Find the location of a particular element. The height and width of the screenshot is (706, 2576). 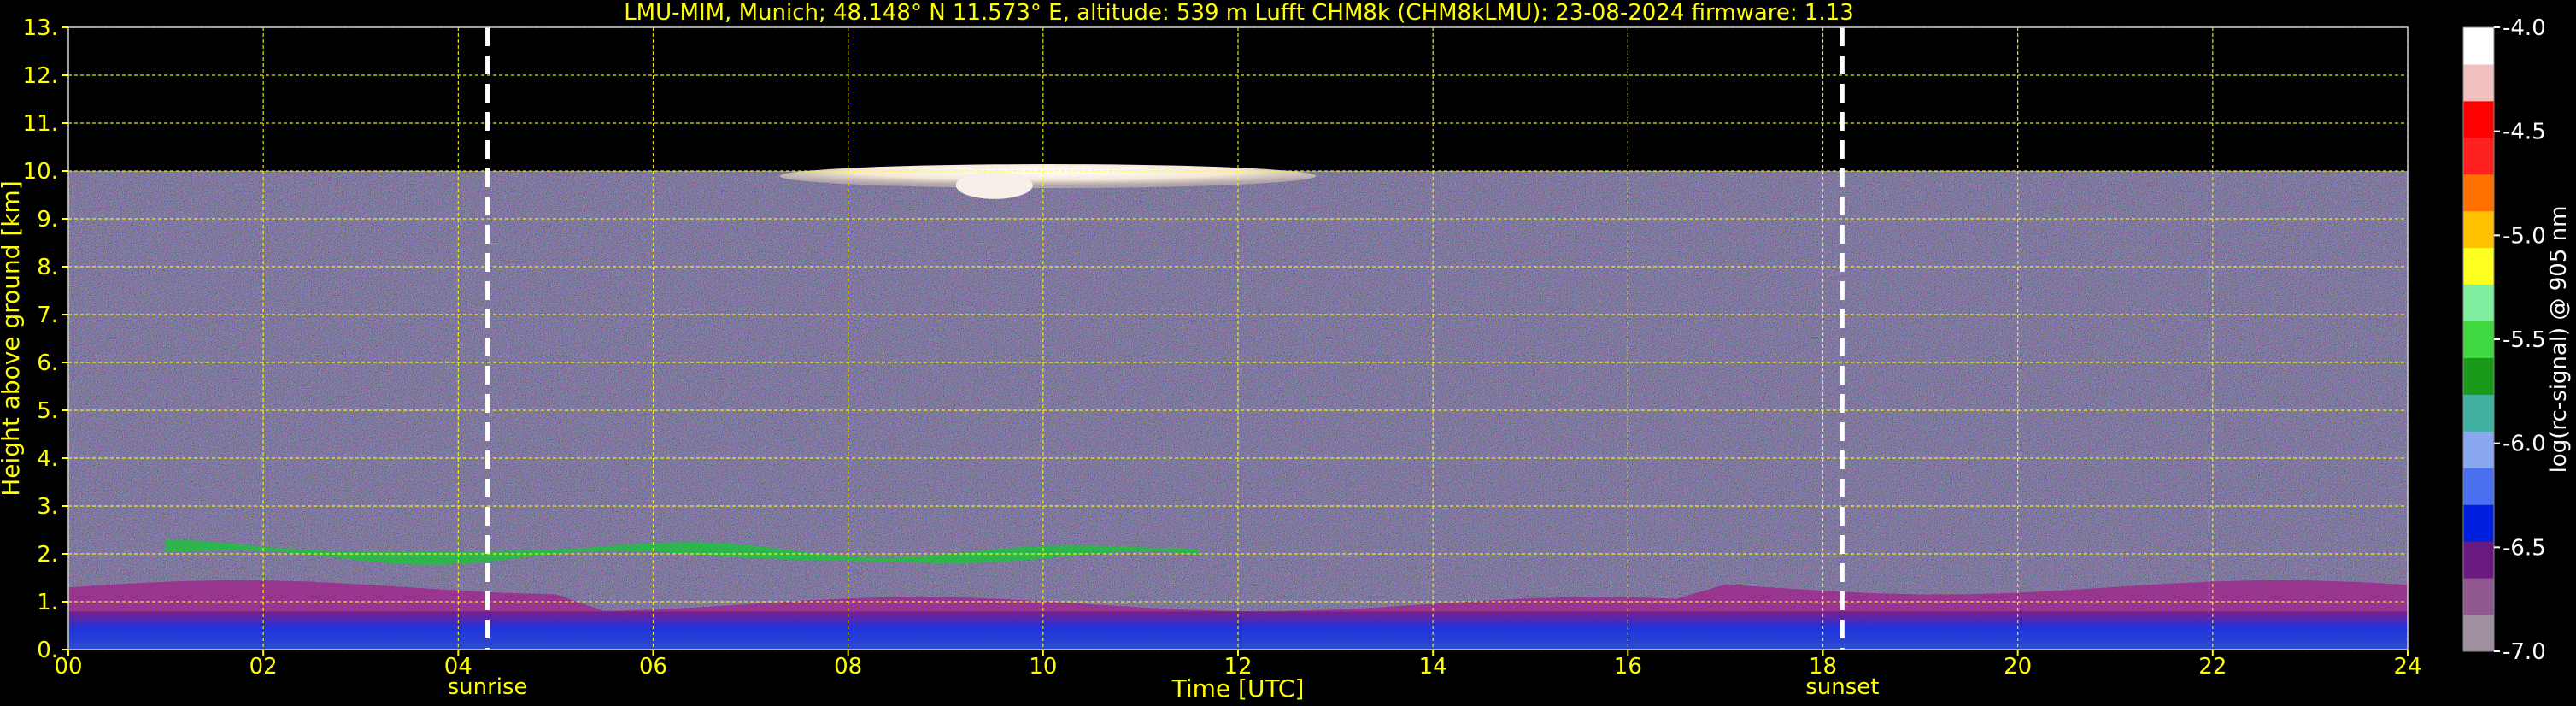

x-tick-label: 20 is located at coordinates (2018, 667).